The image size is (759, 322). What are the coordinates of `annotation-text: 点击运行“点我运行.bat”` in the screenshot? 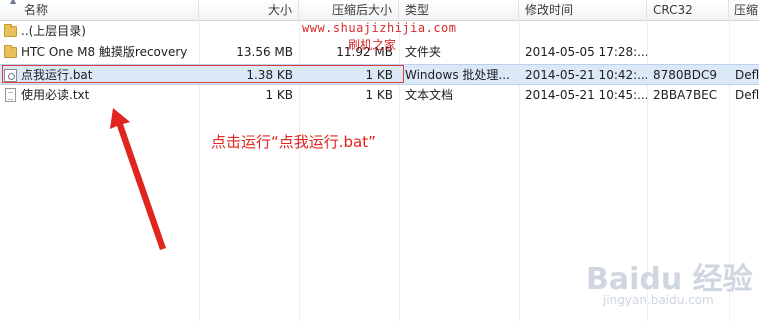 It's located at (293, 142).